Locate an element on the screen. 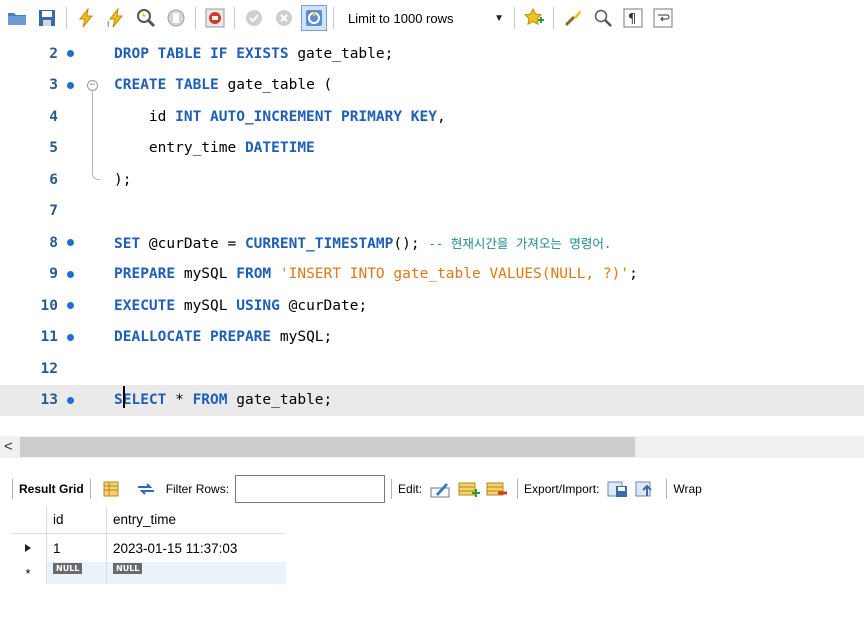 The image size is (864, 637). edit-label: Edit: is located at coordinates (410, 489).